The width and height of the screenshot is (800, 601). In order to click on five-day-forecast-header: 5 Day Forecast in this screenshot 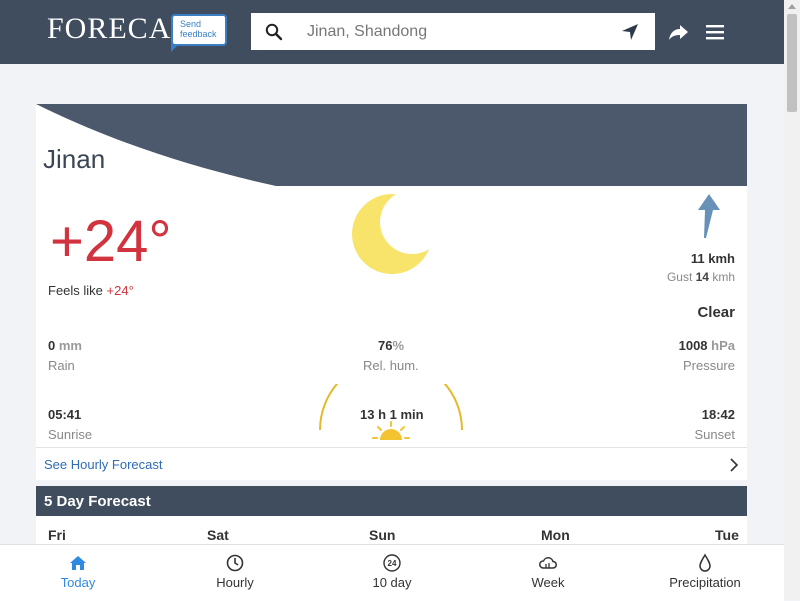, I will do `click(391, 501)`.